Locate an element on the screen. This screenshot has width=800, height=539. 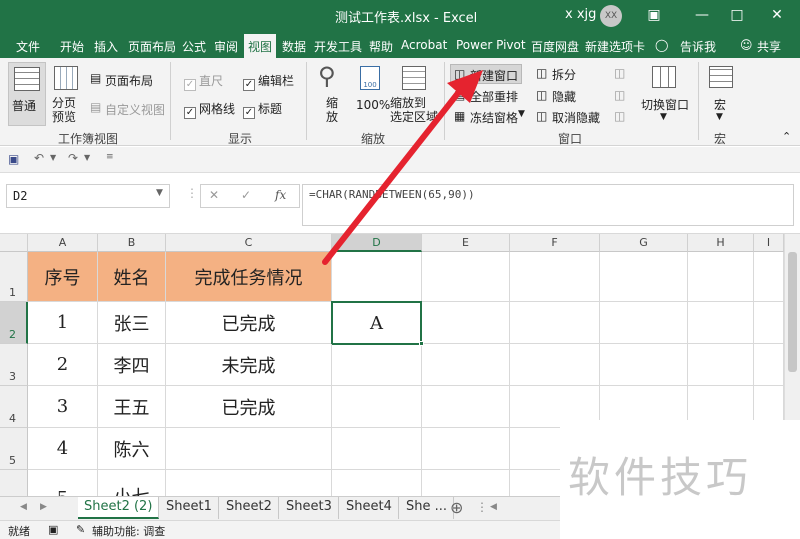
column-header-b: B is located at coordinates (132, 243).